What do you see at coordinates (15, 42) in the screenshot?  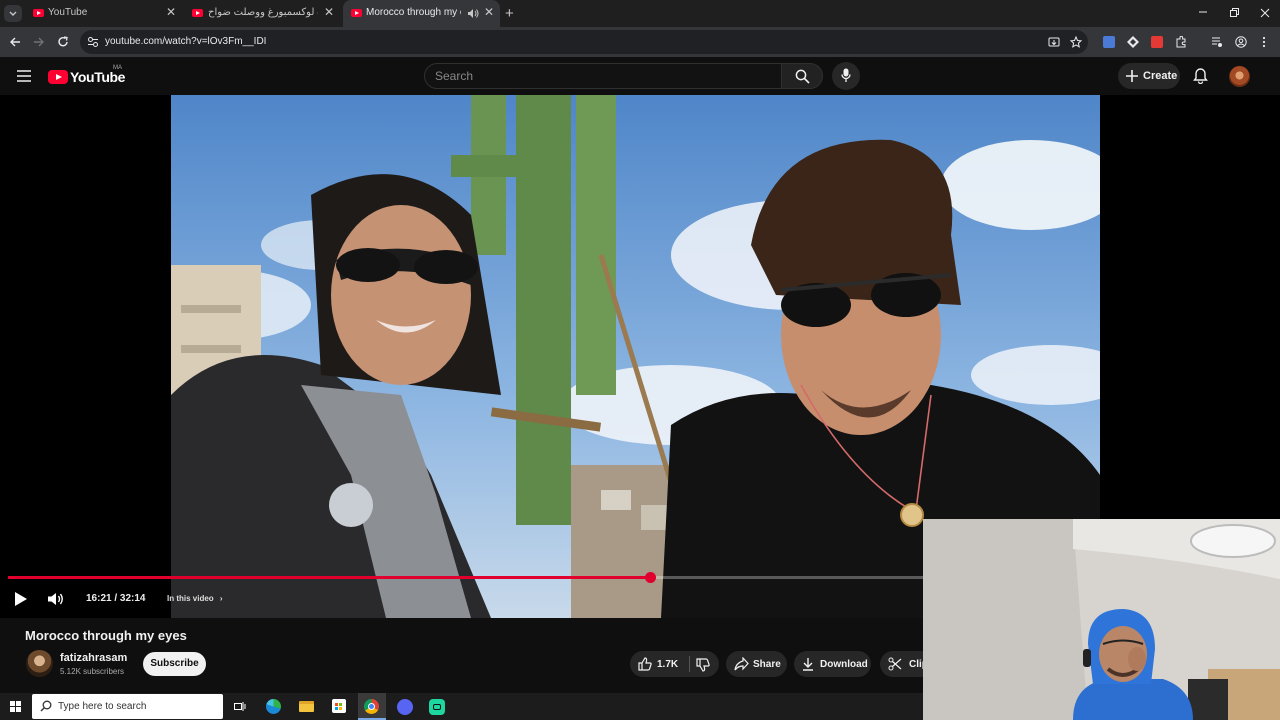 I see `back-arrow-icon` at bounding box center [15, 42].